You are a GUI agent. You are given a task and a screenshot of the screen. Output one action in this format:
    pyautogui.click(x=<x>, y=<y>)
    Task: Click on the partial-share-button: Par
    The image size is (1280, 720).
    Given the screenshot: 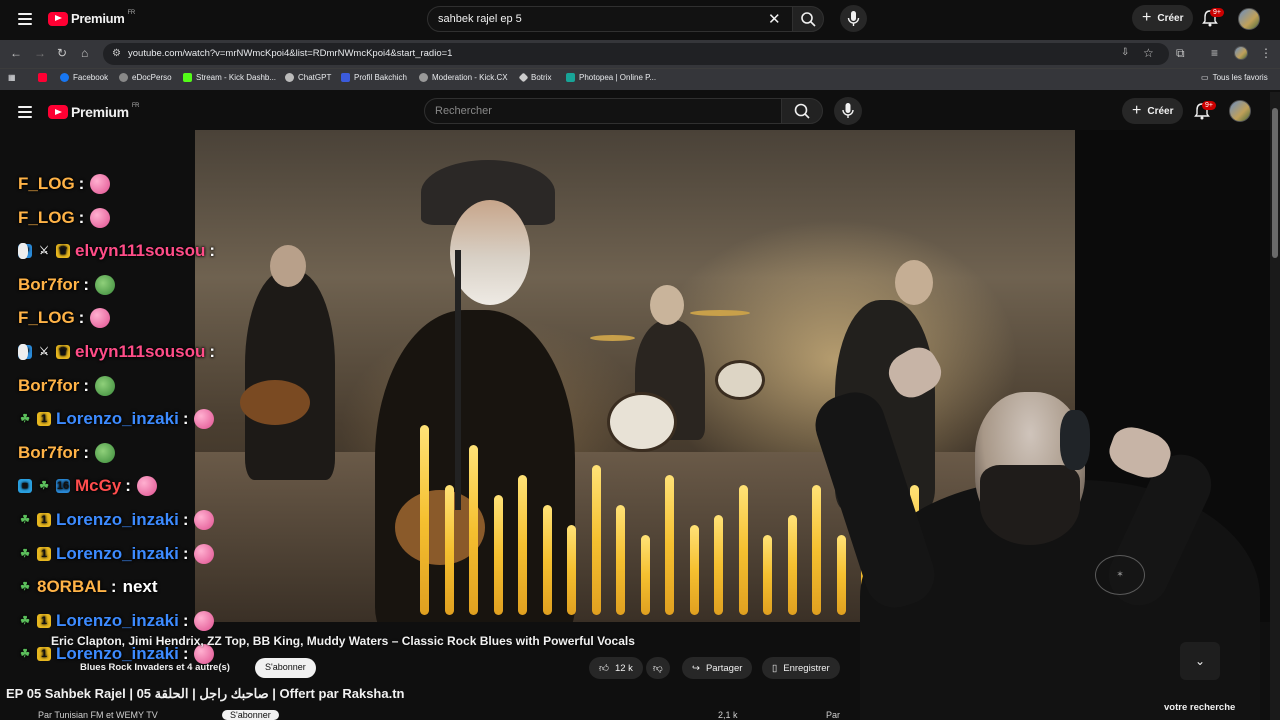 What is the action you would take?
    pyautogui.click(x=833, y=715)
    